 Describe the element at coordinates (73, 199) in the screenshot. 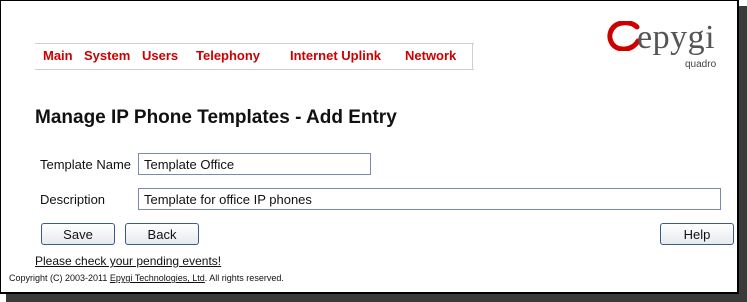

I see `description-label: Description` at that location.